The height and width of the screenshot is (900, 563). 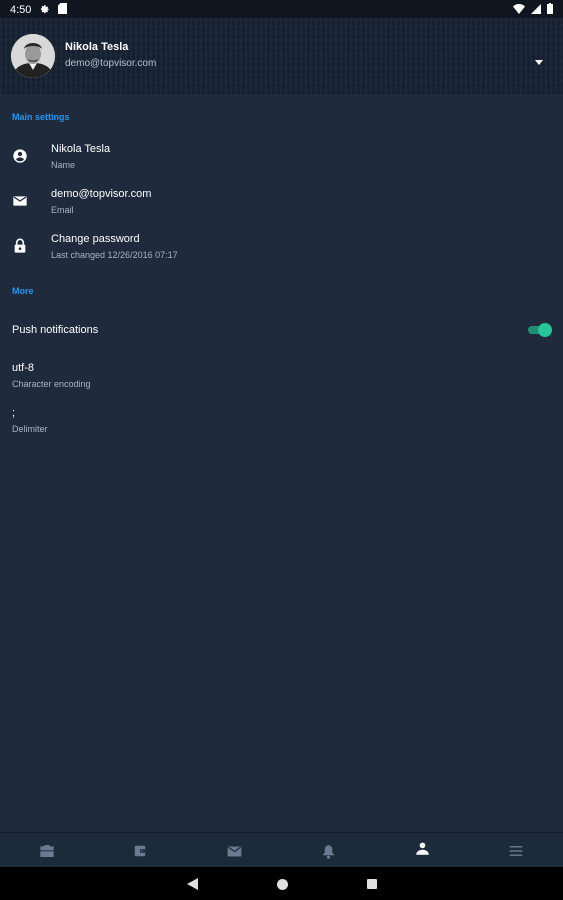 I want to click on section-title-more: More, so click(x=23, y=291).